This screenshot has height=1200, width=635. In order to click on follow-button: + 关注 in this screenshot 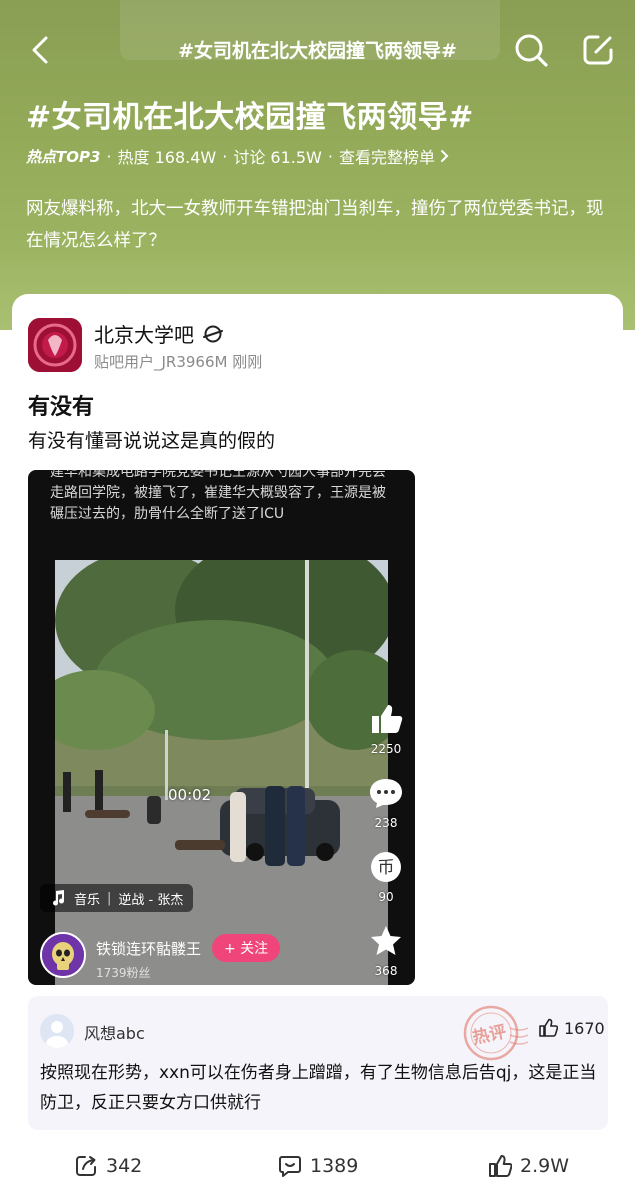, I will do `click(246, 948)`.